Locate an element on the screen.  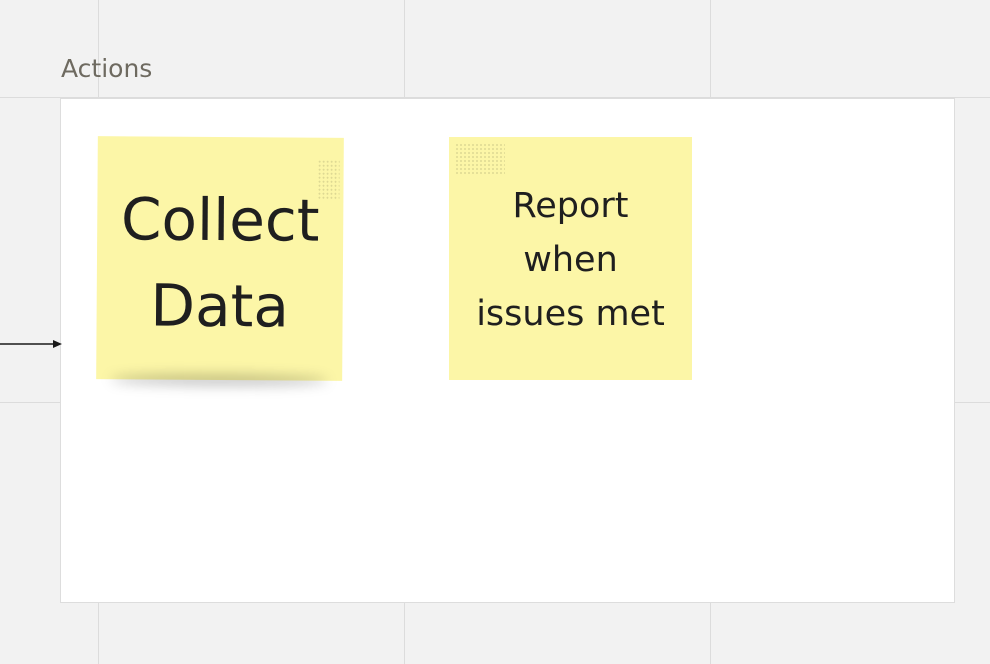
sticky-note-line: Collect is located at coordinates (220, 220).